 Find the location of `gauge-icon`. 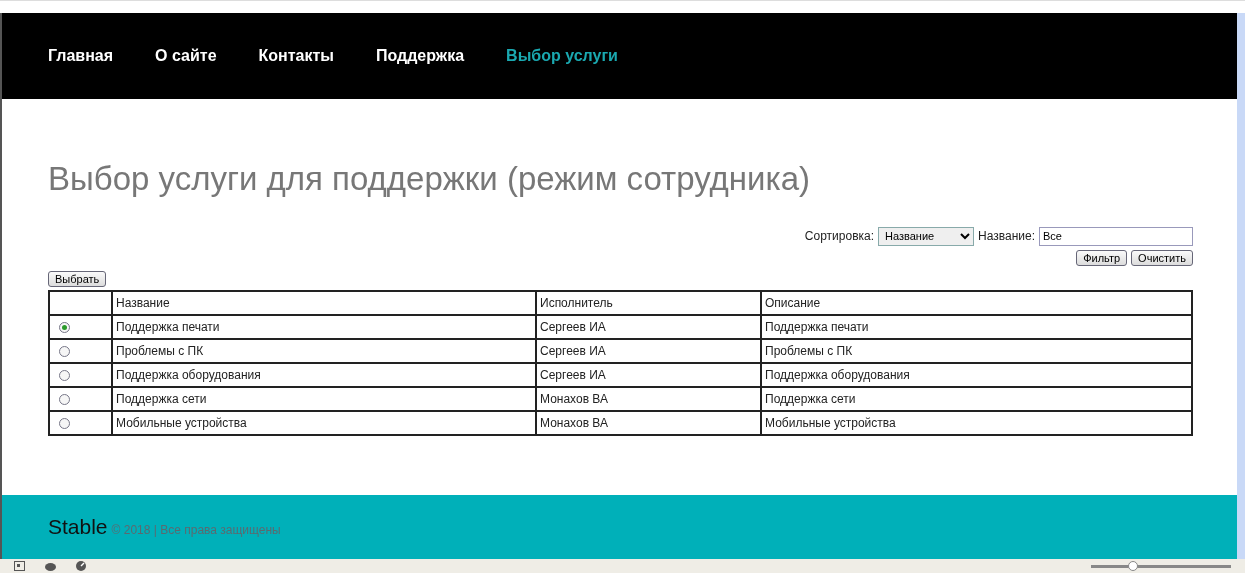

gauge-icon is located at coordinates (81, 566).